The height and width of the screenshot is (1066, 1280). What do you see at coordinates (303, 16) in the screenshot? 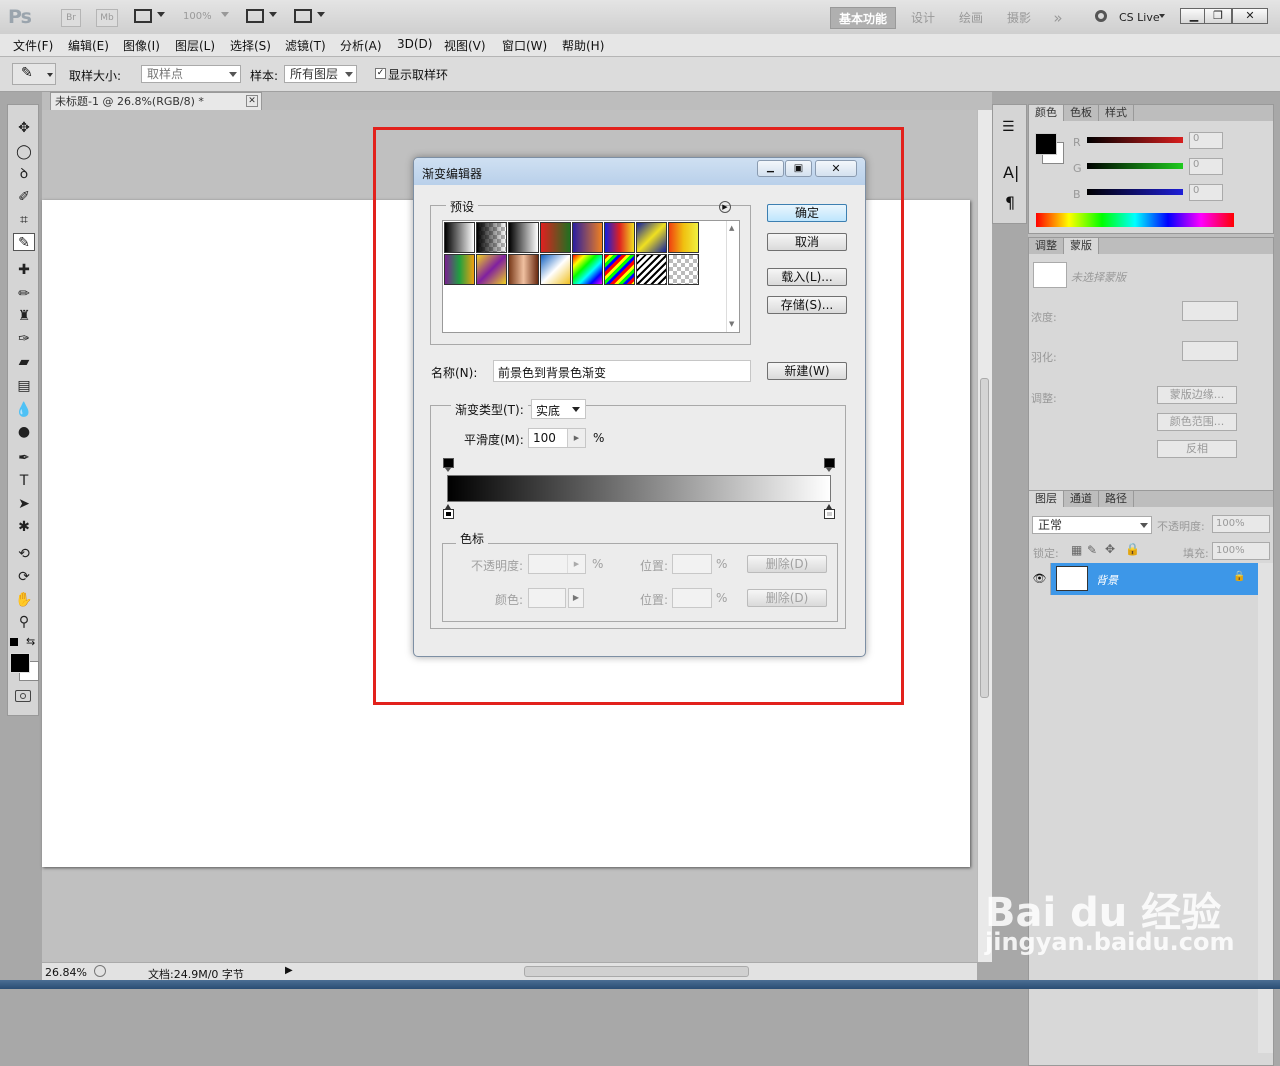
I see `screen-mode-icon` at bounding box center [303, 16].